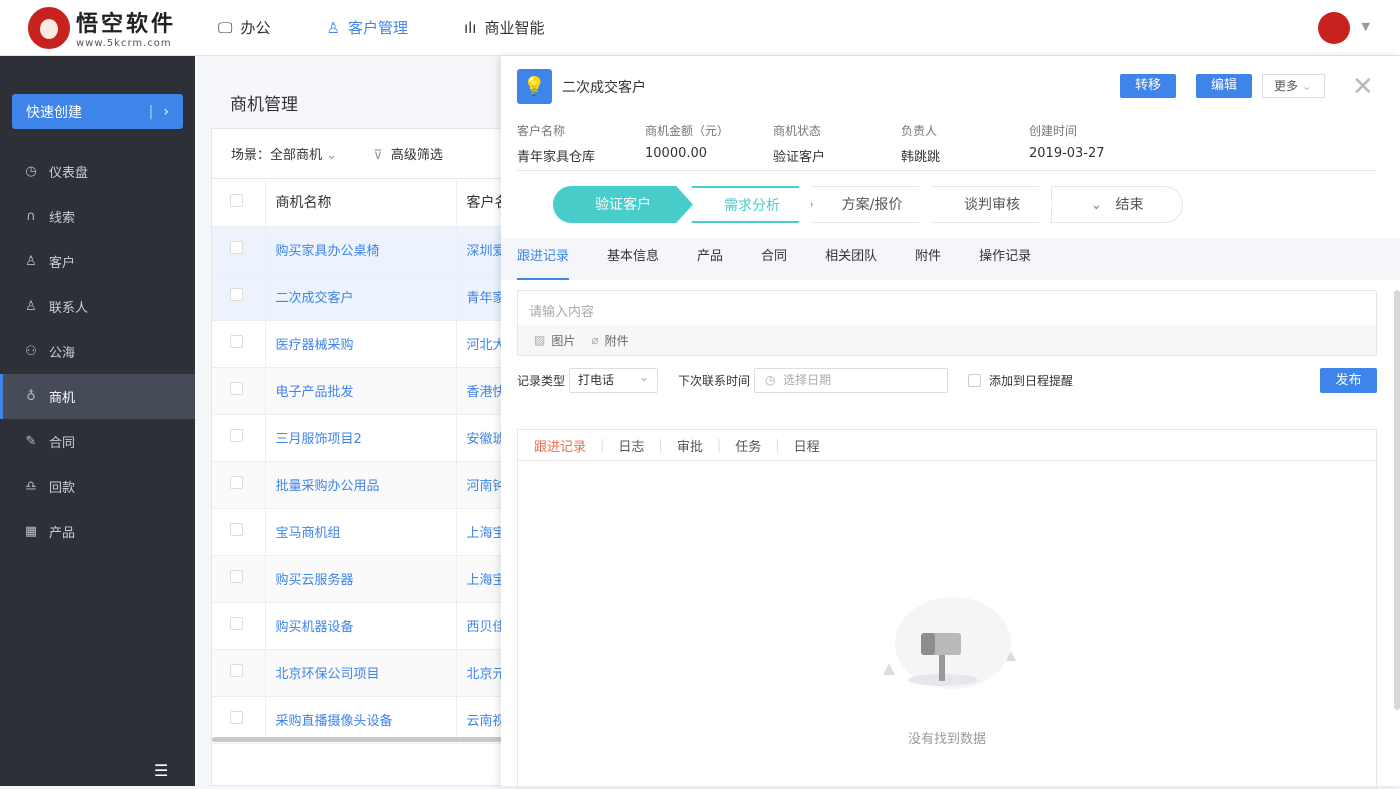 Image resolution: width=1400 pixels, height=789 pixels. Describe the element at coordinates (1148, 86) in the screenshot. I see `transfer-button: 转移` at that location.